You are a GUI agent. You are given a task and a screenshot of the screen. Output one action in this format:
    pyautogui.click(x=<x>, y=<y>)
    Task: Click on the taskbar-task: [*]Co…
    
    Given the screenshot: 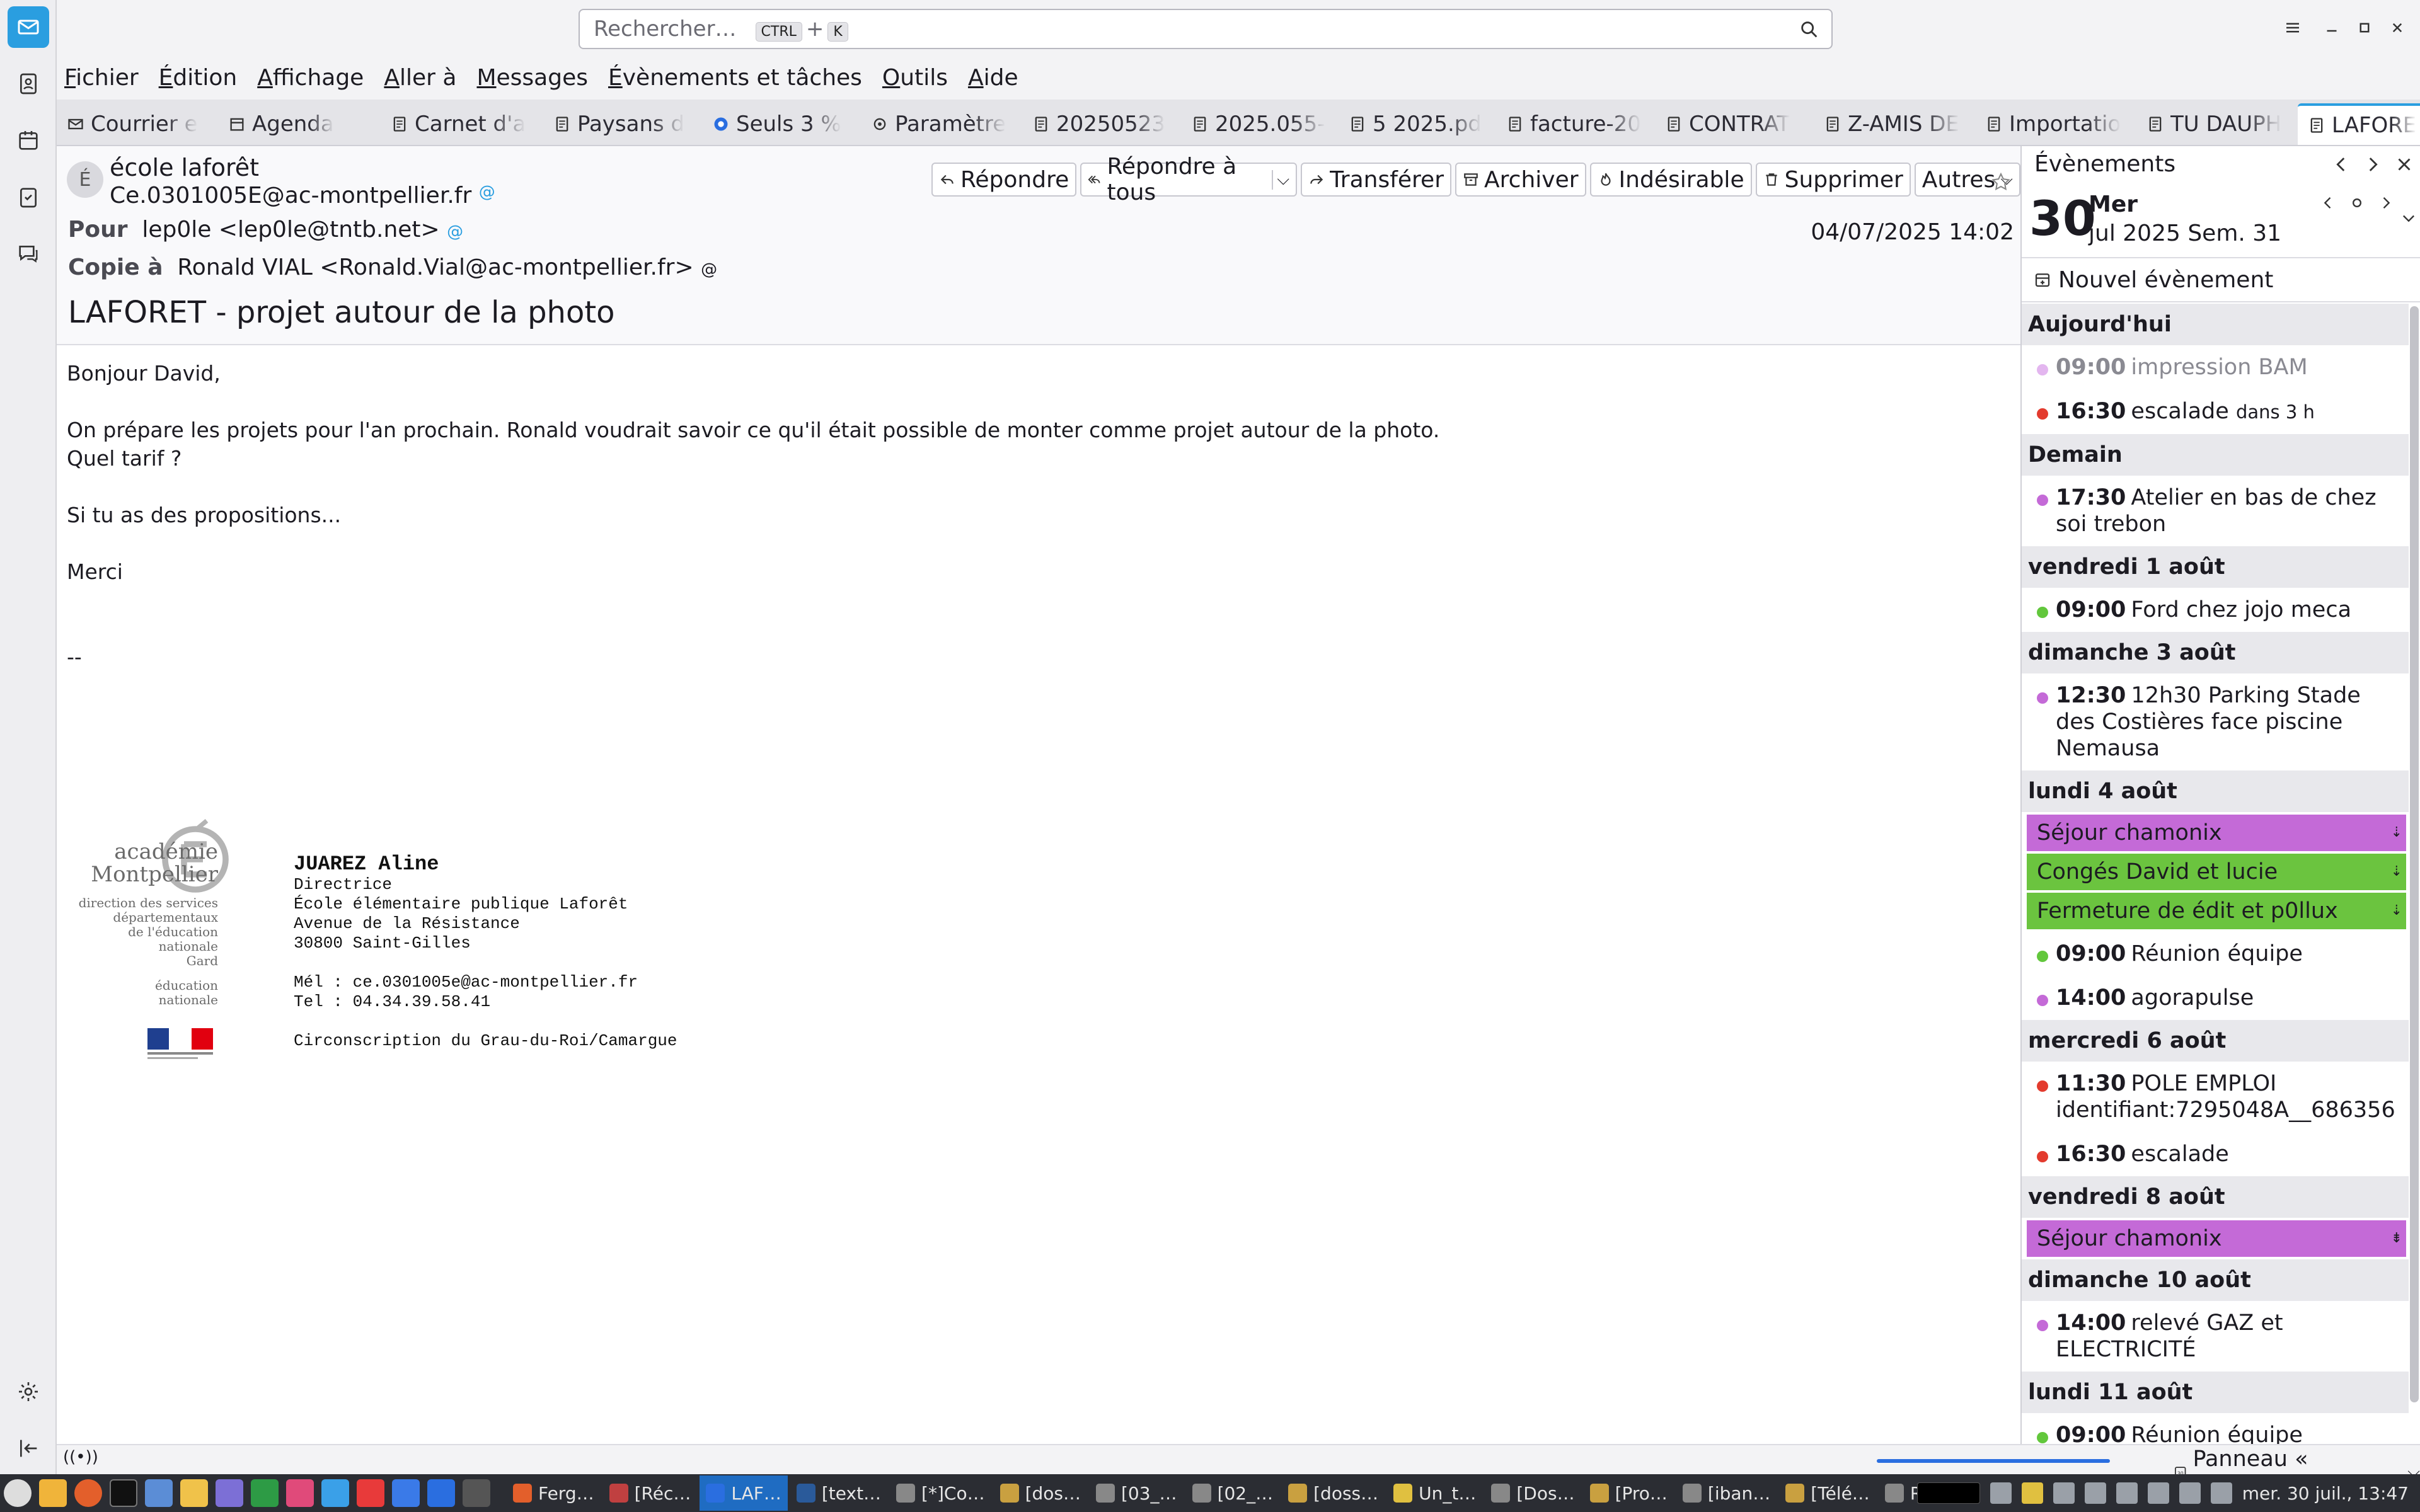 What is the action you would take?
    pyautogui.click(x=941, y=1493)
    